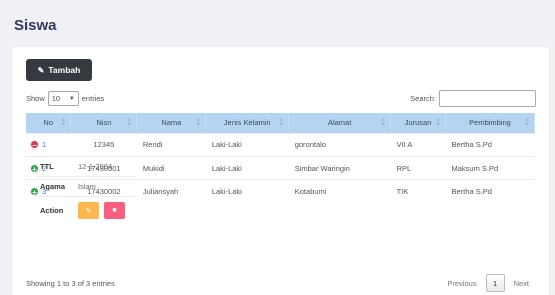  I want to click on table-info: Showing 1 to 3 of 3 entries, so click(70, 283).